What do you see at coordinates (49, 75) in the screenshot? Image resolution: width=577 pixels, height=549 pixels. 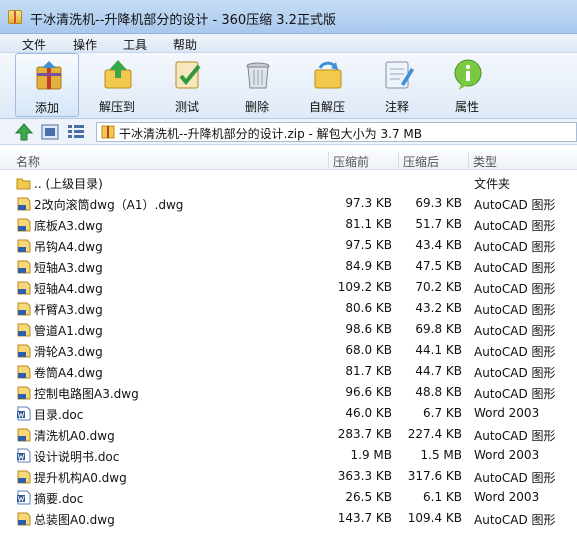 I see `add-archive-icon` at bounding box center [49, 75].